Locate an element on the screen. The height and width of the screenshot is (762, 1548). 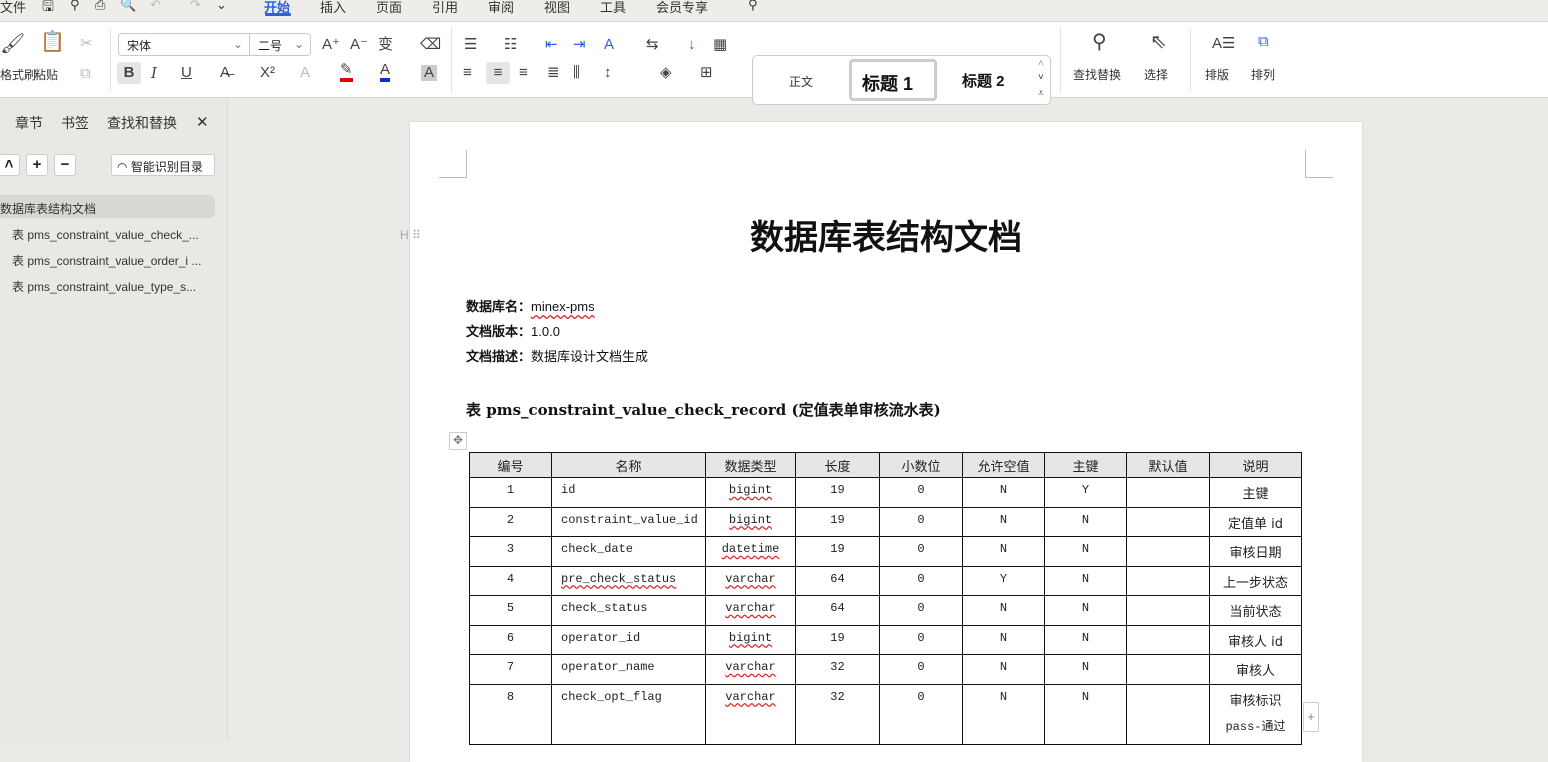
paste-button: 粘贴 is located at coordinates (46, 74).